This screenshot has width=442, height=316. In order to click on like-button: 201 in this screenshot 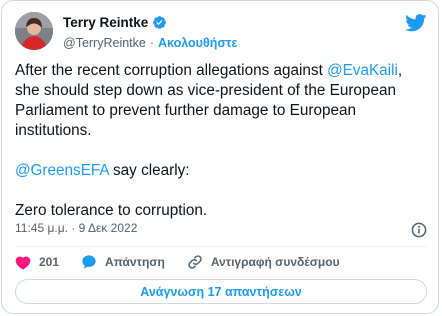, I will do `click(37, 262)`.